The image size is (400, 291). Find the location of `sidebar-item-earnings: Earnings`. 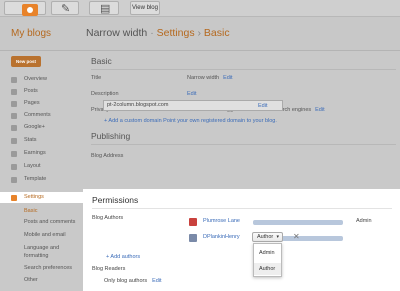

sidebar-item-earnings: Earnings is located at coordinates (41, 153).